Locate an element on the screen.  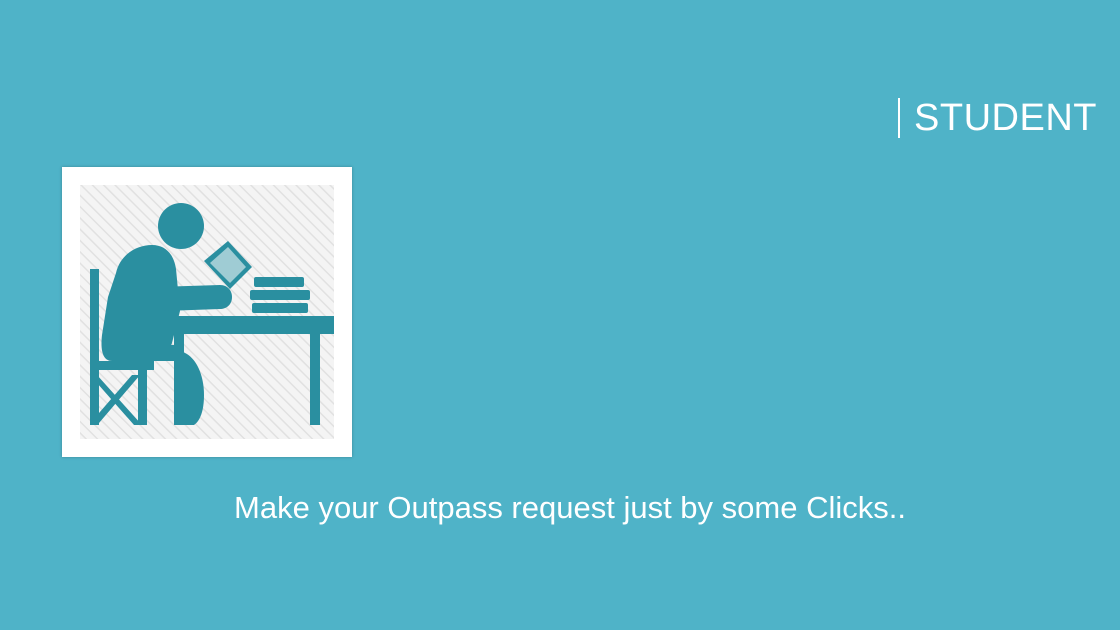
student-studying-at-desk-icon is located at coordinates (207, 312).